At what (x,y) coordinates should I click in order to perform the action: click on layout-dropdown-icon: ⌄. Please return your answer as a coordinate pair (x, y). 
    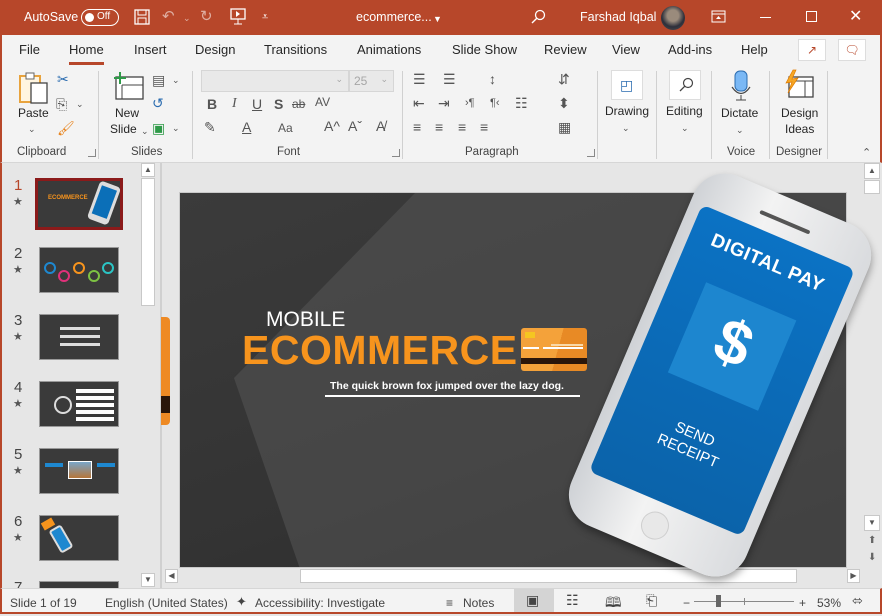
    Looking at the image, I should click on (176, 80).